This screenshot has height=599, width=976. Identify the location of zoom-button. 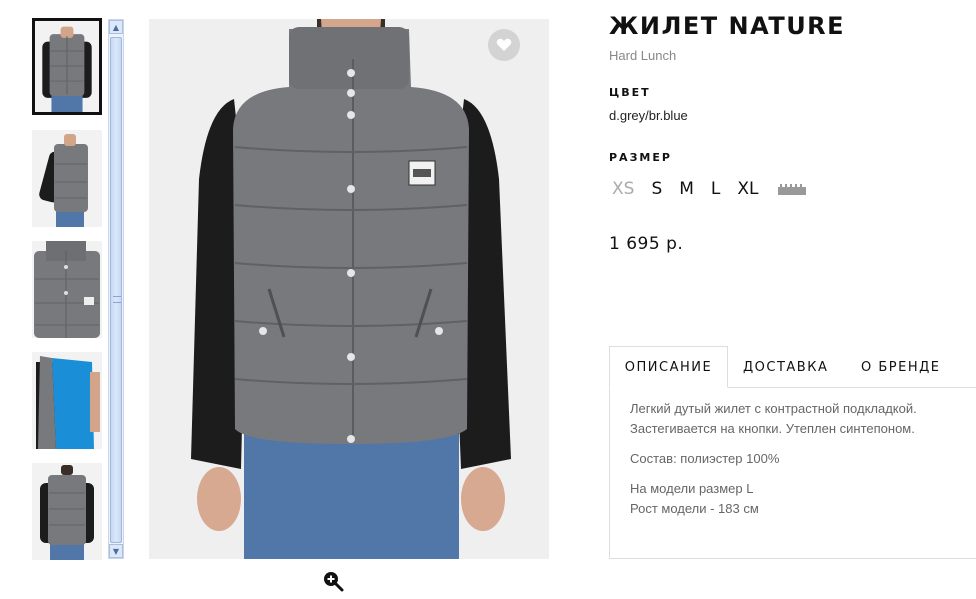
(333, 581).